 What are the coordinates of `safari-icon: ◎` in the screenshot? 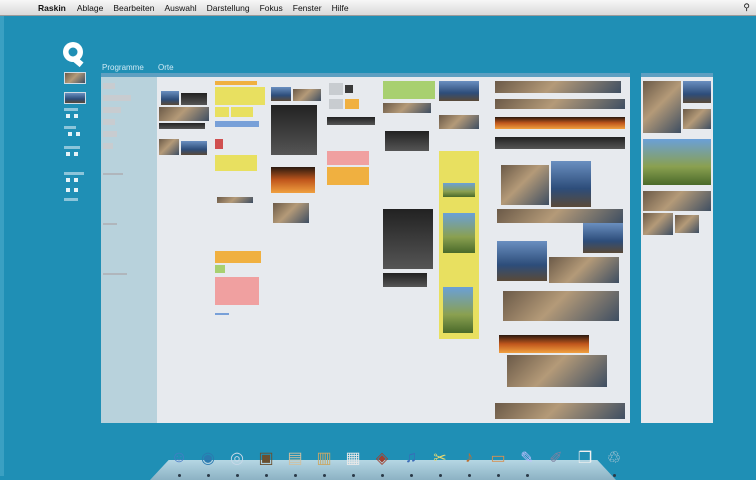 It's located at (237, 458).